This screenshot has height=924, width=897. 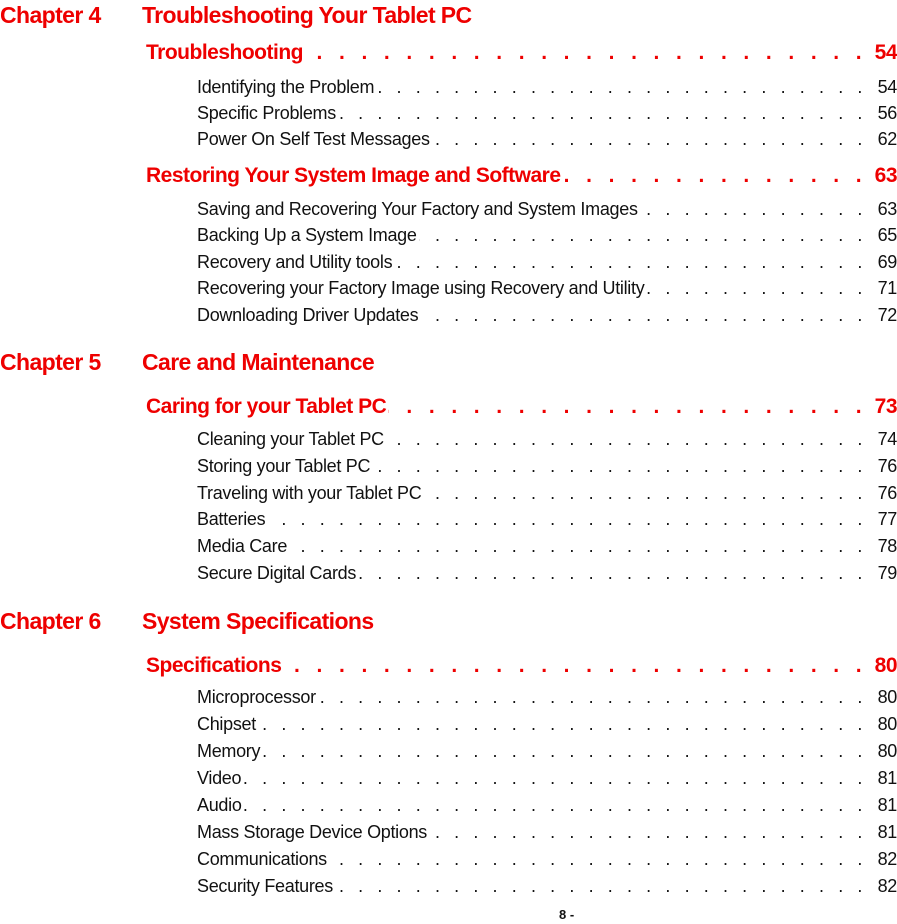 What do you see at coordinates (887, 139) in the screenshot?
I see `page-number: 62` at bounding box center [887, 139].